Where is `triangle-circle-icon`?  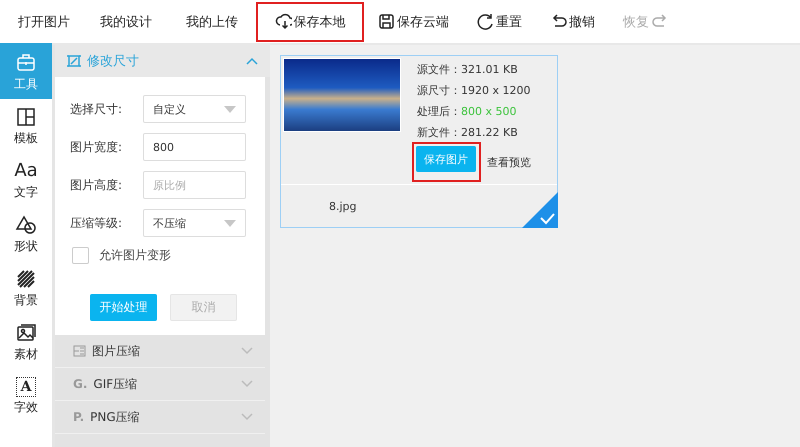
triangle-circle-icon is located at coordinates (26, 225).